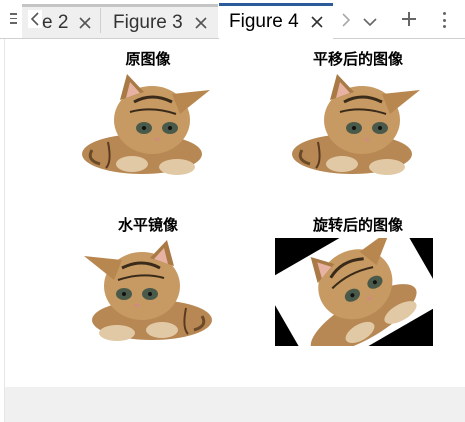  What do you see at coordinates (370, 20) in the screenshot?
I see `chevron-down-icon` at bounding box center [370, 20].